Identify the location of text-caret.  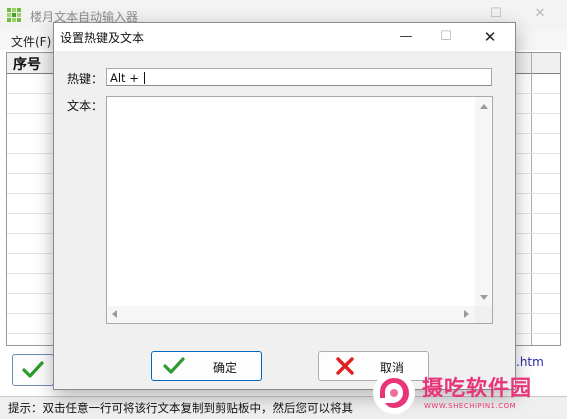
(144, 78).